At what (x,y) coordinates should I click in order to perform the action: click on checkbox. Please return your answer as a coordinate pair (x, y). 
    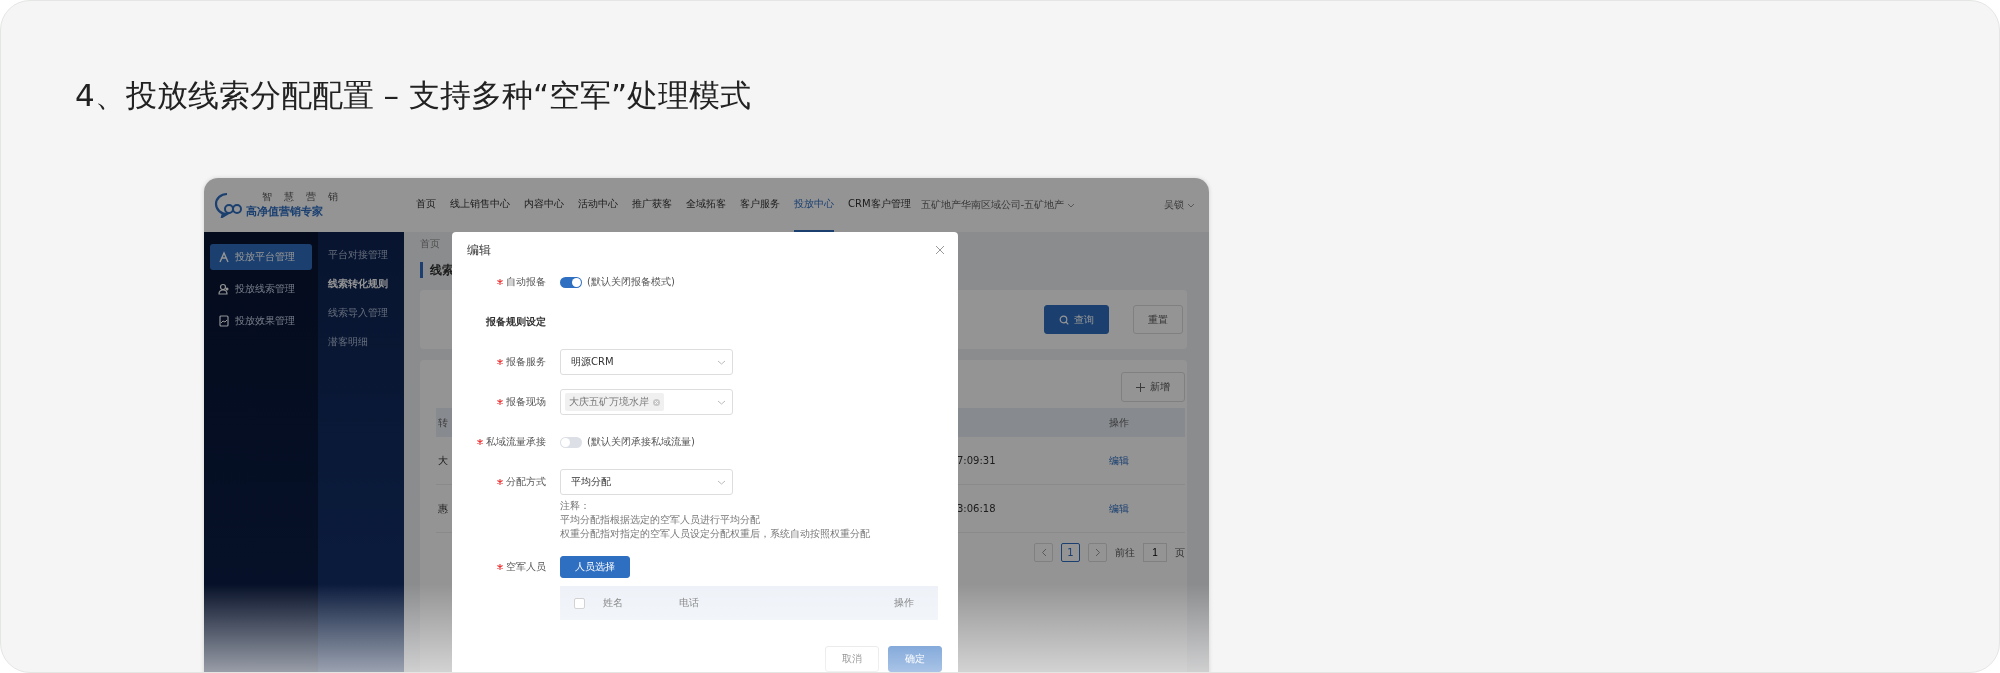
    Looking at the image, I should click on (579, 603).